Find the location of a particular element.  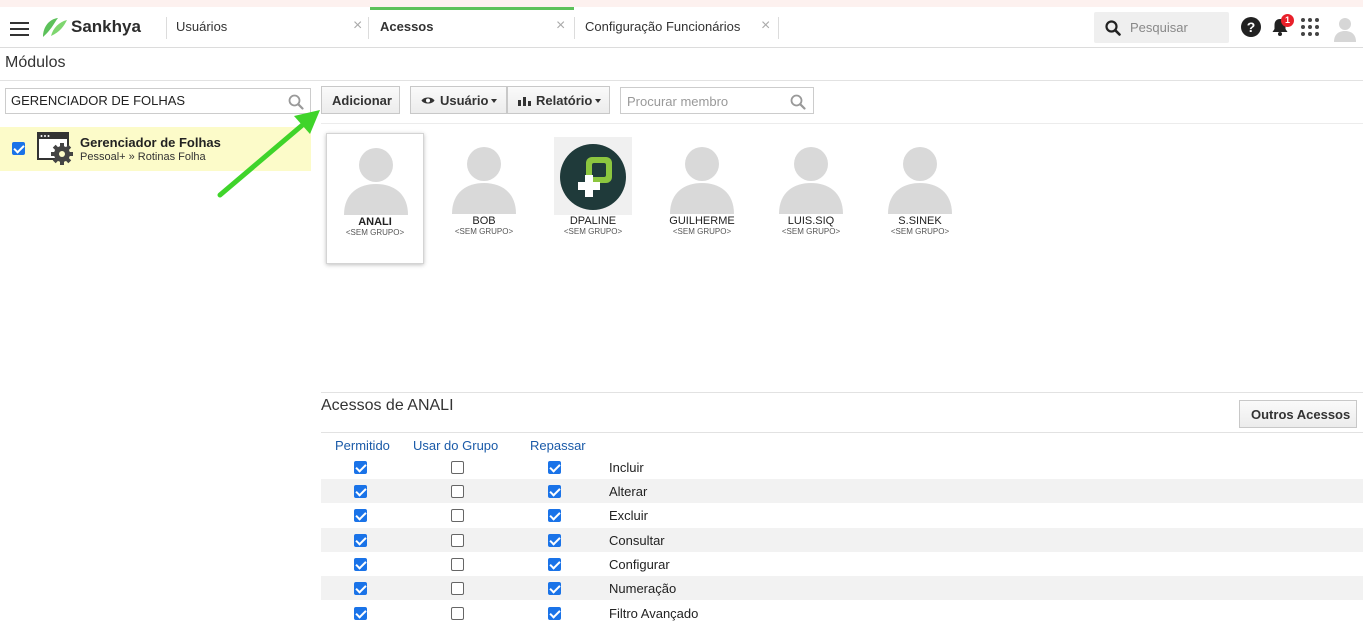

add-button: Adicionar is located at coordinates (360, 100).